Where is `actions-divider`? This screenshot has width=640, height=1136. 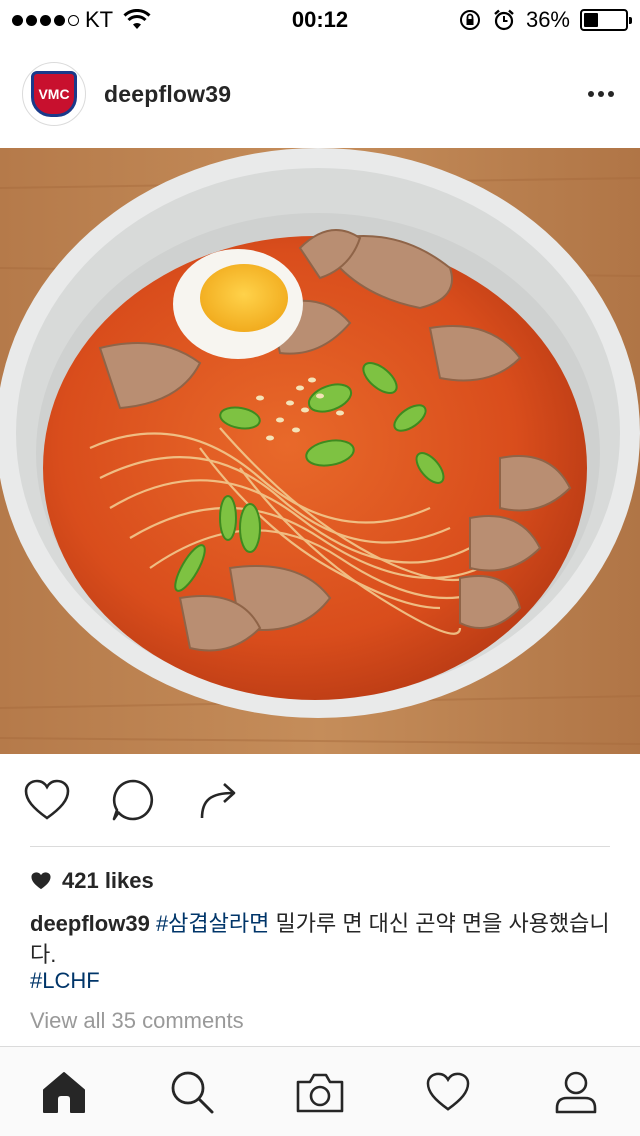 actions-divider is located at coordinates (320, 846).